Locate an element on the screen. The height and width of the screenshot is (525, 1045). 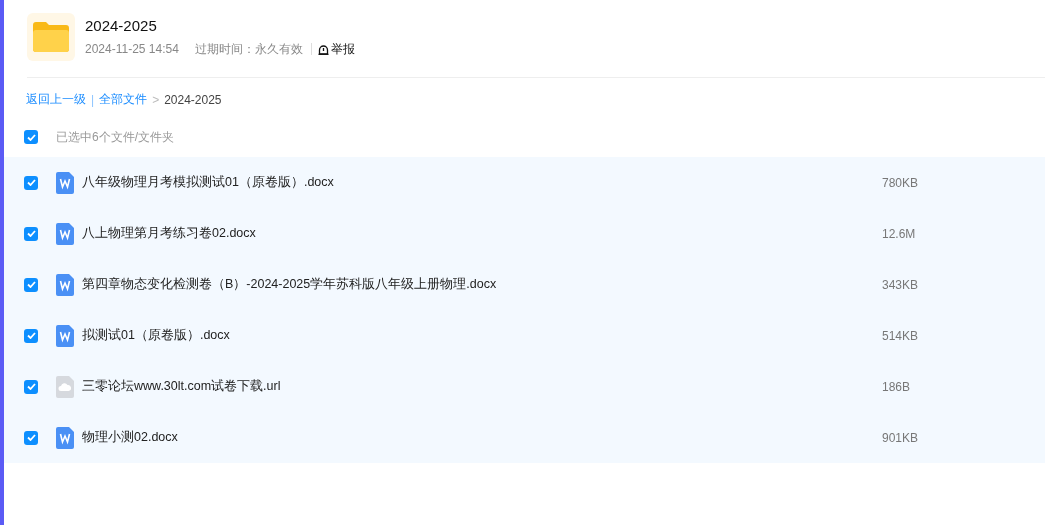
back-link: 返回上一级 is located at coordinates (56, 99).